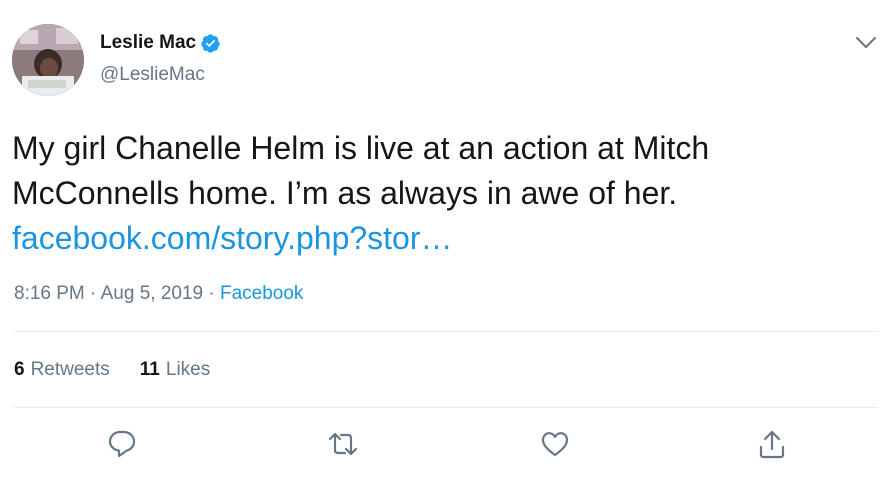 The image size is (891, 477). I want to click on reply-icon, so click(122, 444).